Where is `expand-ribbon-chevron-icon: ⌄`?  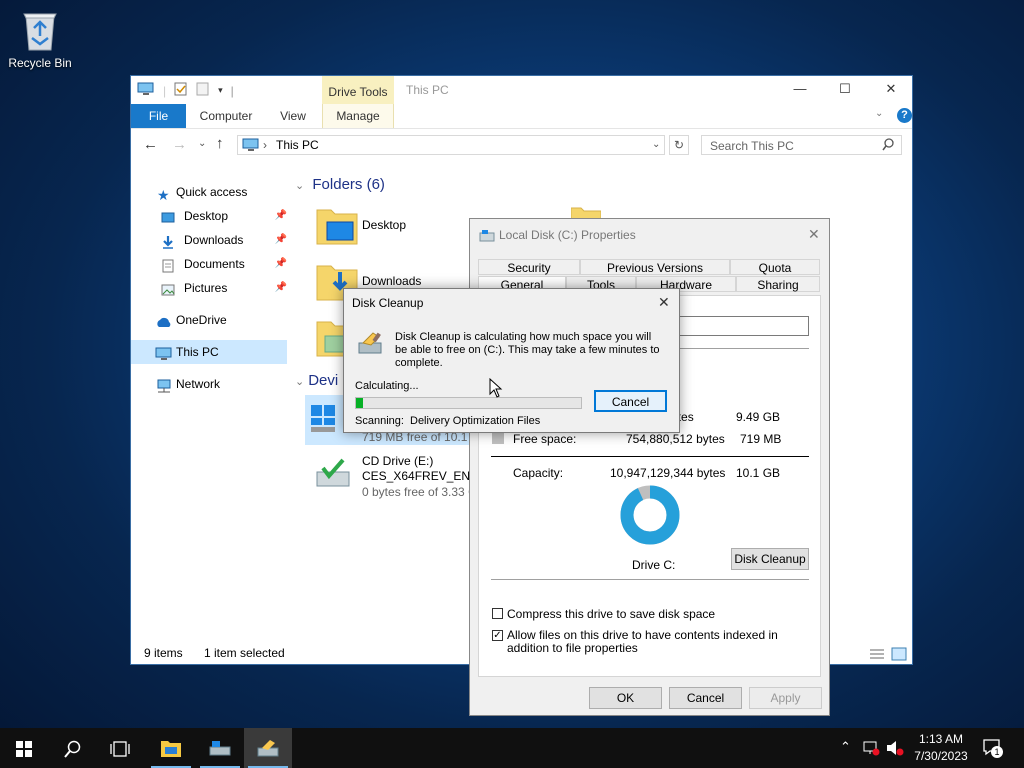 expand-ribbon-chevron-icon: ⌄ is located at coordinates (879, 113).